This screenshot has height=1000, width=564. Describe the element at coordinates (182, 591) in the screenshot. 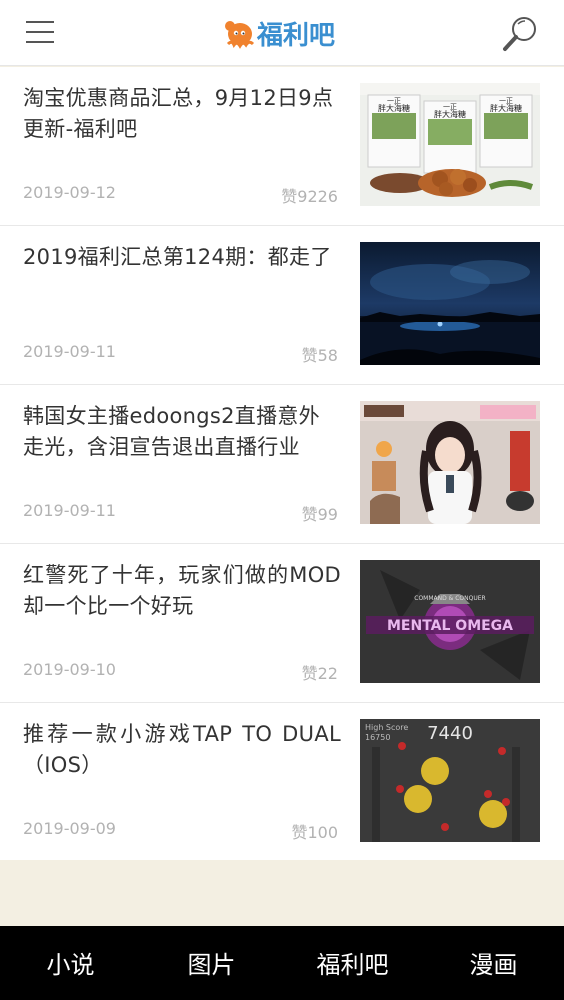

I see `article-title: 红警死了十年，玩家们做的MOD却一个比一个好玩` at that location.